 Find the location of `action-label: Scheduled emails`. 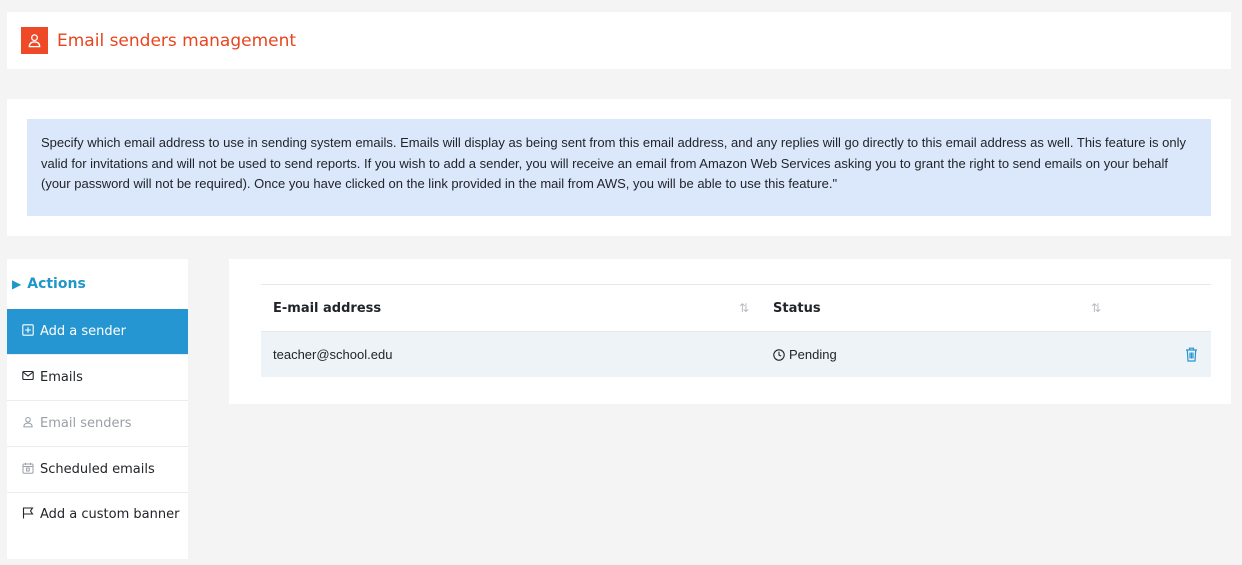

action-label: Scheduled emails is located at coordinates (97, 469).